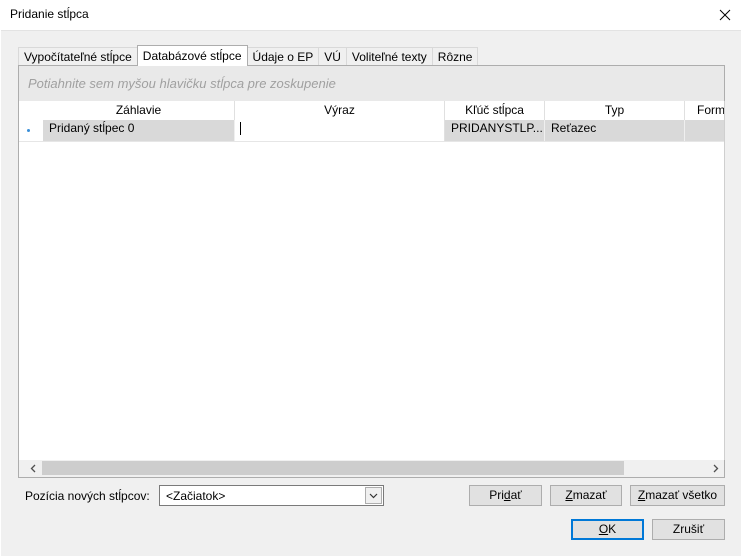 The width and height of the screenshot is (742, 557). I want to click on tab-ep-data: Údaje o EP, so click(283, 56).